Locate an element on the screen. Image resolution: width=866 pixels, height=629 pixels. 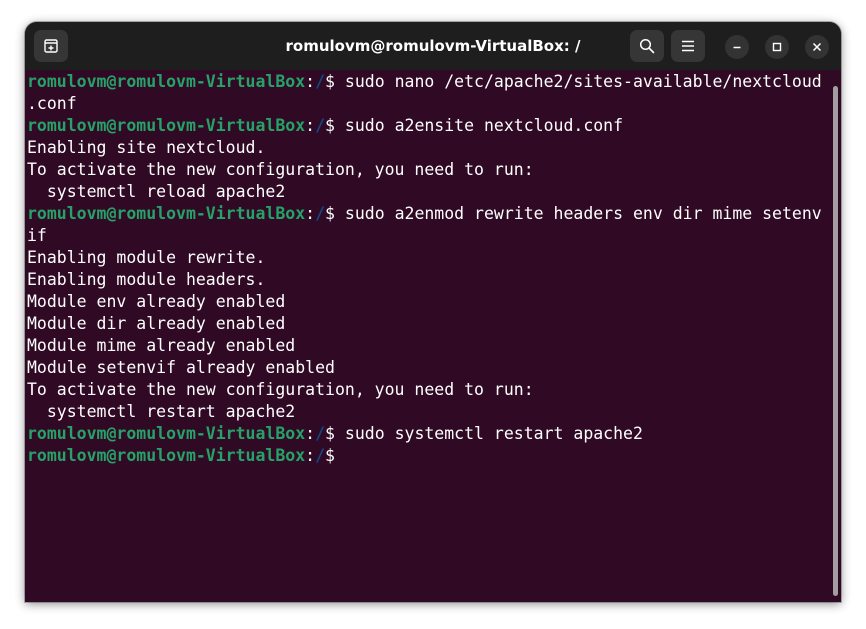
terminal-line: romulovm@romulovm-VirtualBox:/$ is located at coordinates (186, 456).